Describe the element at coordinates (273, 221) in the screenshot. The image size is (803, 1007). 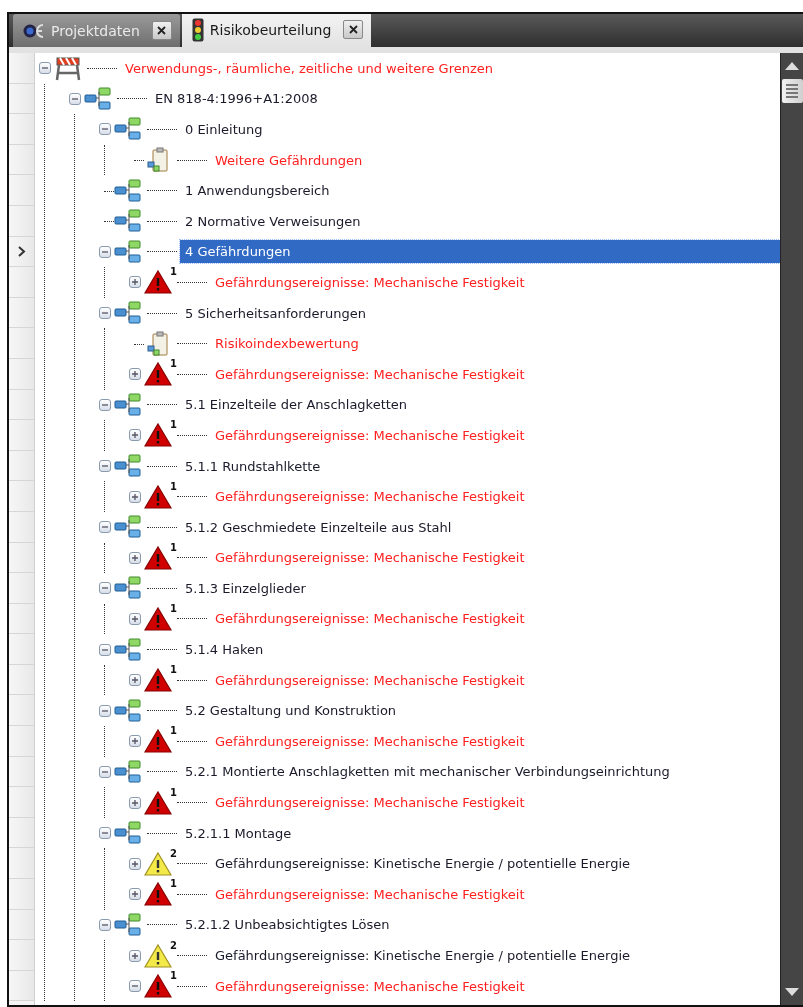
I see `tree-item: 2 Normative Verweisungen` at that location.